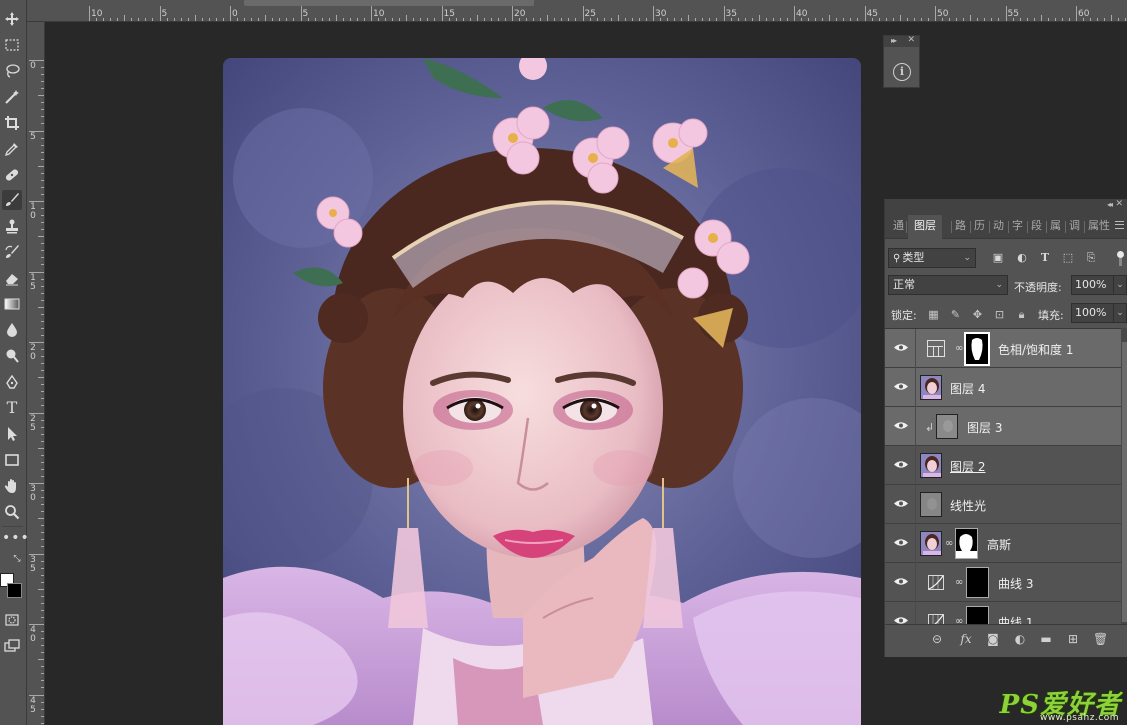  Describe the element at coordinates (955, 314) in the screenshot. I see `lock-image-icon: ✎` at that location.